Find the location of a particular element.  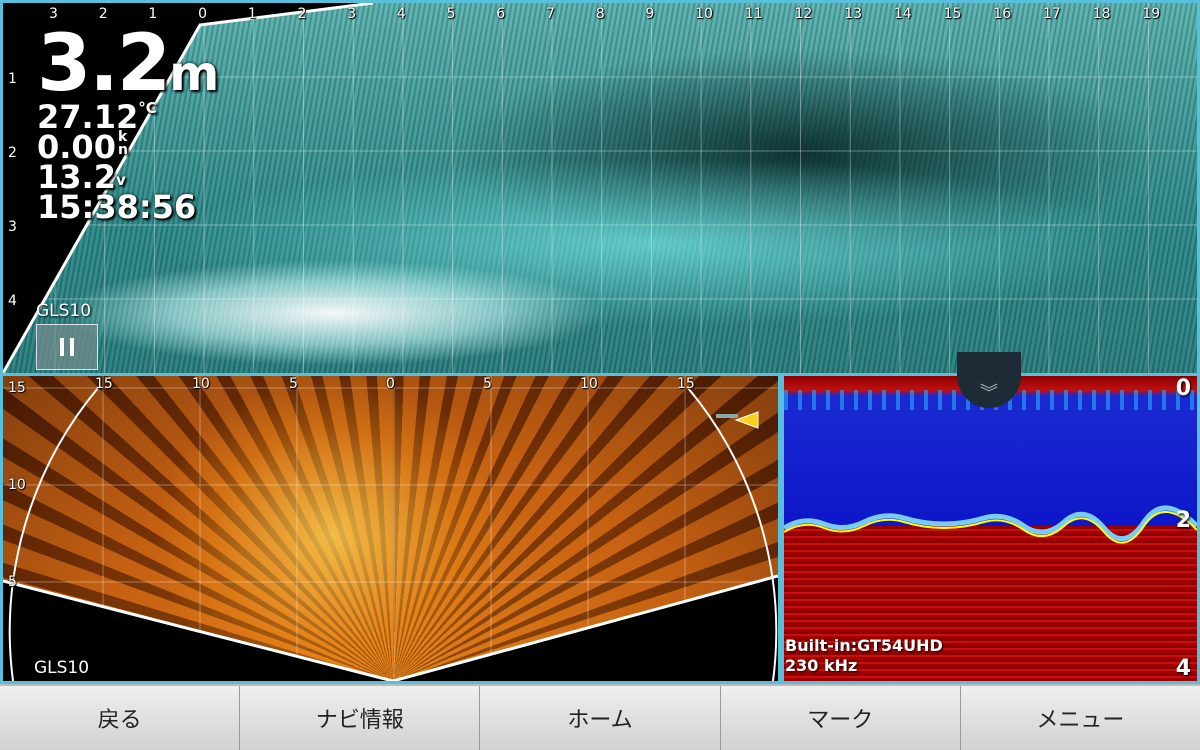

bottom-toolbar: 戻る ナビ情報 ホーム マーク メニュー is located at coordinates (600, 717).